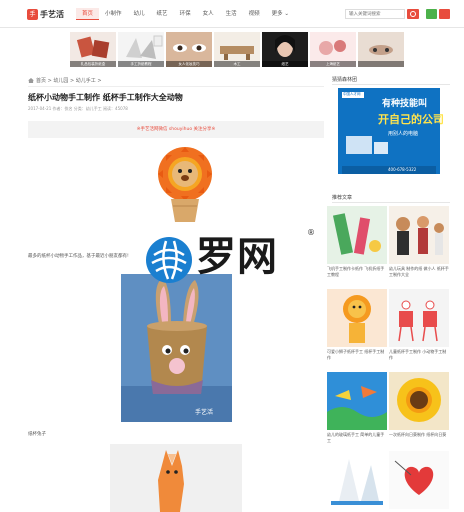 This screenshot has height=512, width=464. I want to click on ad-slogan: 有种技能叫, so click(405, 104).